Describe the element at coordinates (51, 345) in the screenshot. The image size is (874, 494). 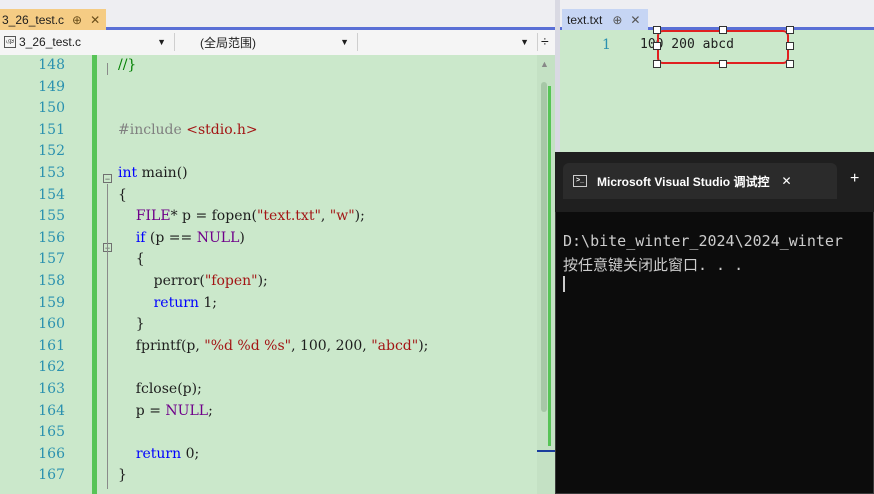
I see `line-number: 161` at that location.